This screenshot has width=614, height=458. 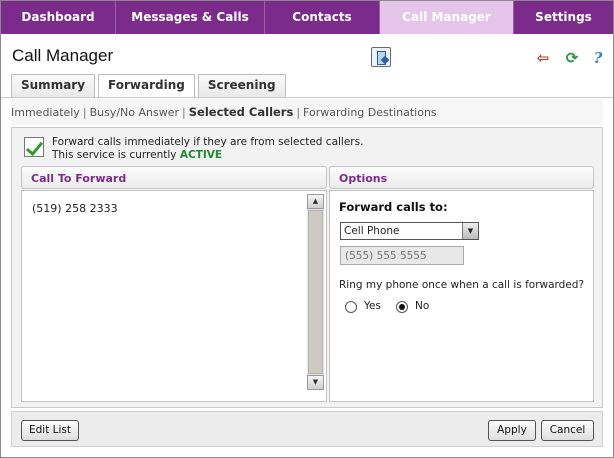 I want to click on tab-screening: Screening, so click(x=241, y=85).